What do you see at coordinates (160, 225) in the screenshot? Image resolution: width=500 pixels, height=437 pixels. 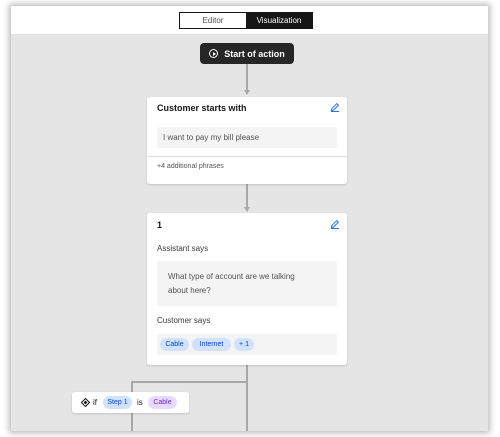 I see `step-number: 1` at bounding box center [160, 225].